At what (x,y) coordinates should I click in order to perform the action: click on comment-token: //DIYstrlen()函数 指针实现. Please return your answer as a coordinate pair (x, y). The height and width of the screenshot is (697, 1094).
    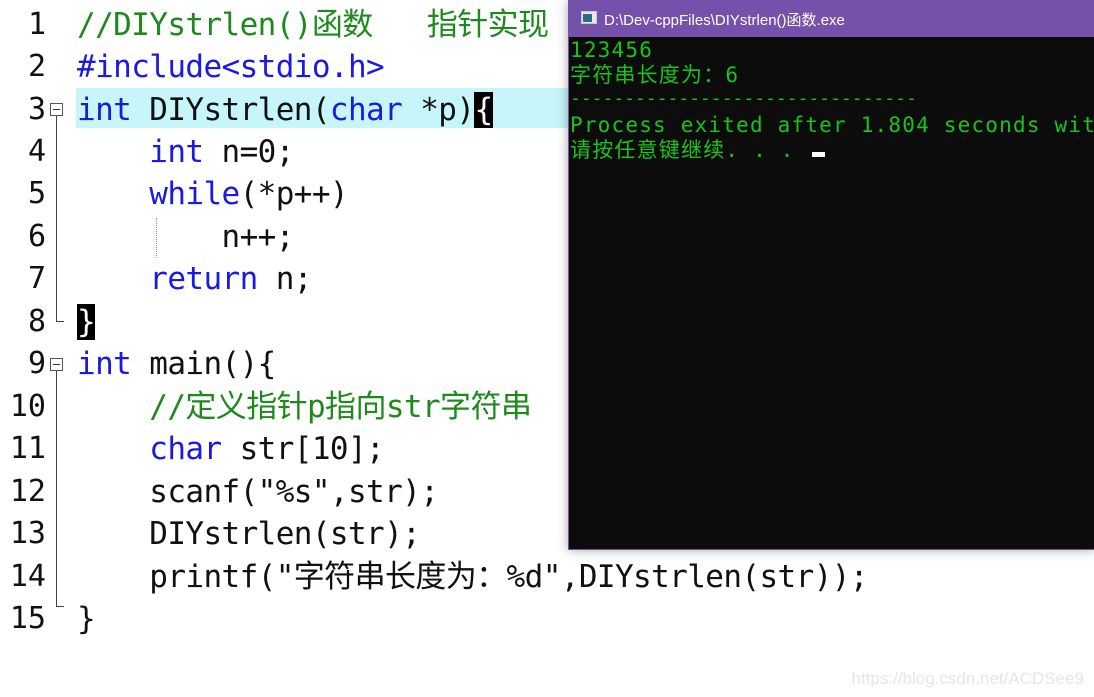
    Looking at the image, I should click on (313, 25).